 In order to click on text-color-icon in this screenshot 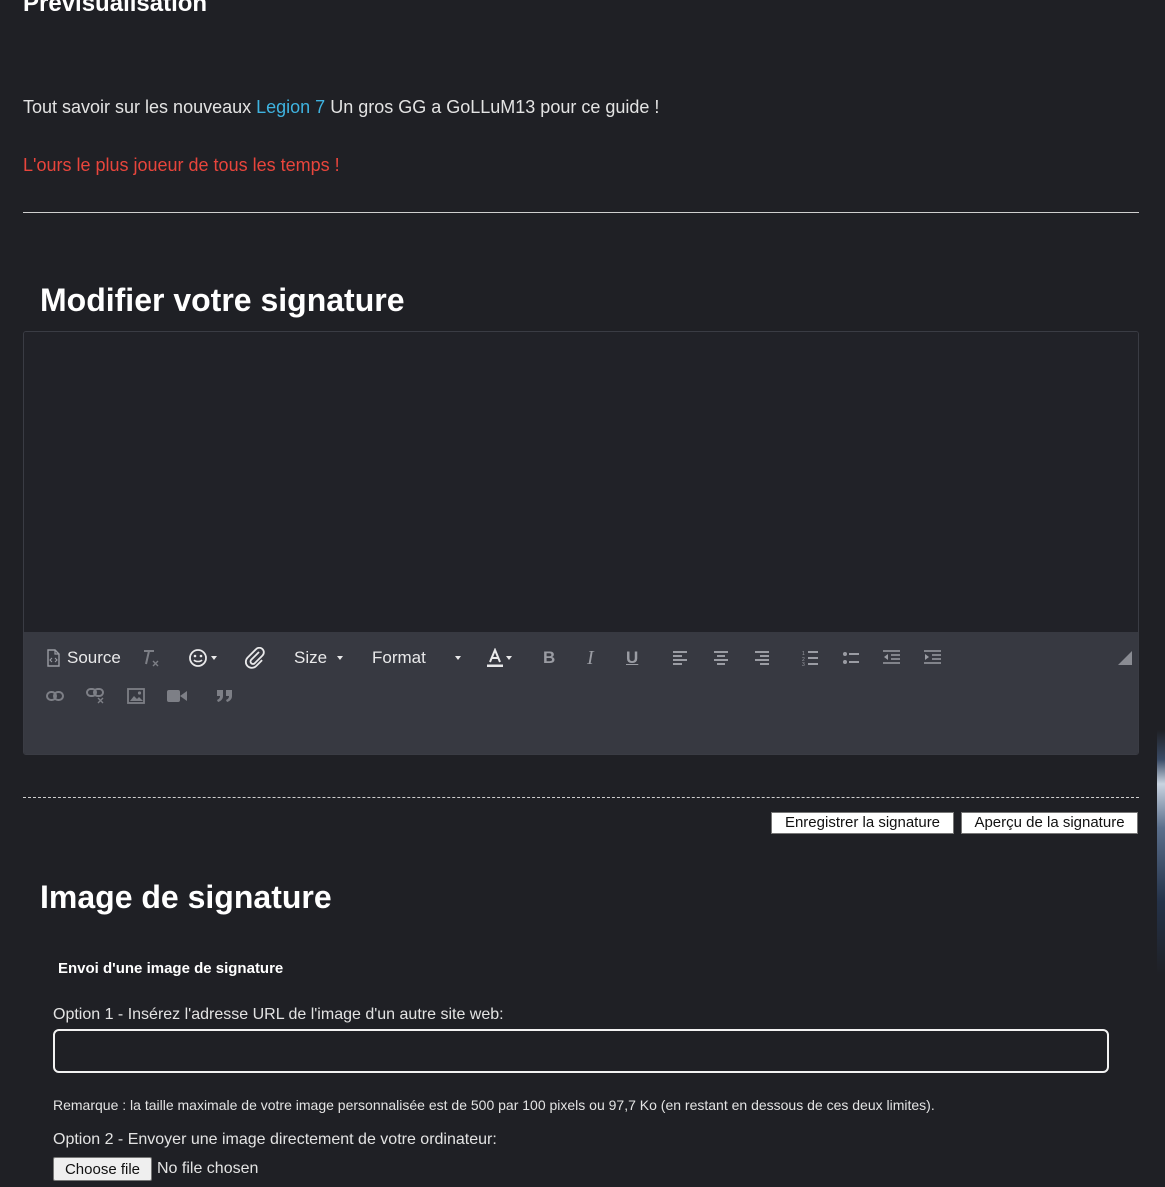, I will do `click(495, 657)`.